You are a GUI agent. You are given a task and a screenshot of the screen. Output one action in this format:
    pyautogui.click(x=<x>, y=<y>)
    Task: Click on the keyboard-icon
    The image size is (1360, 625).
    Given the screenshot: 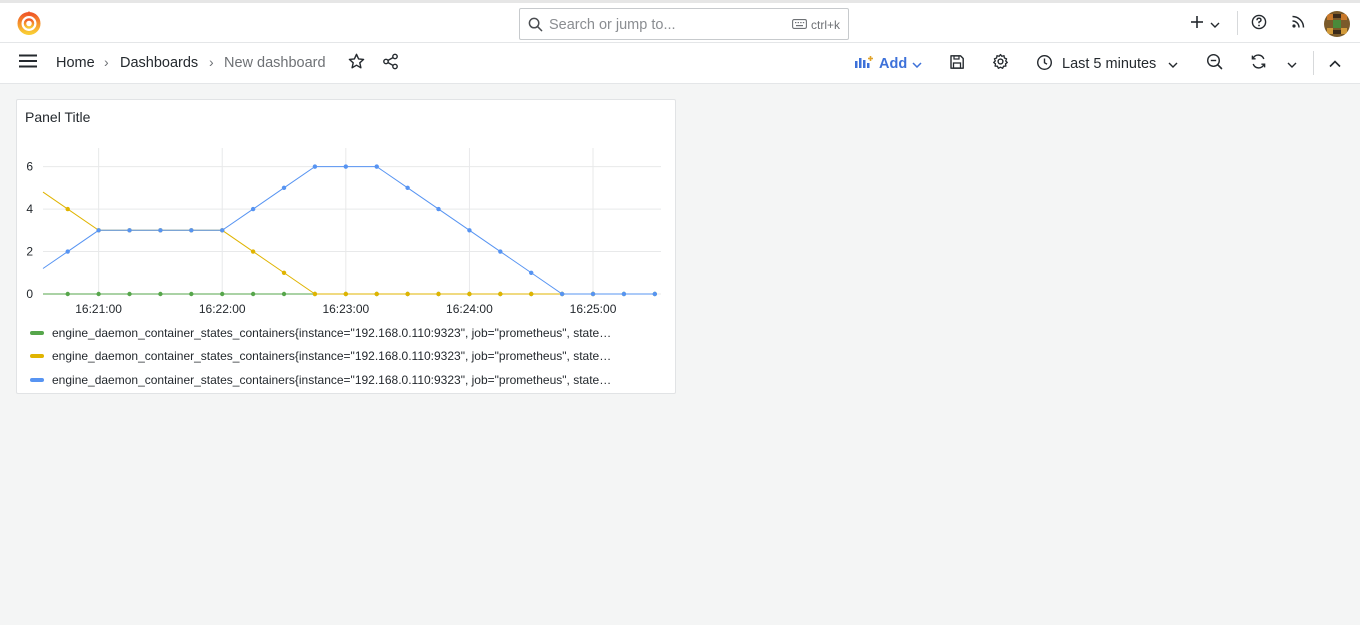 What is the action you would take?
    pyautogui.click(x=799, y=25)
    